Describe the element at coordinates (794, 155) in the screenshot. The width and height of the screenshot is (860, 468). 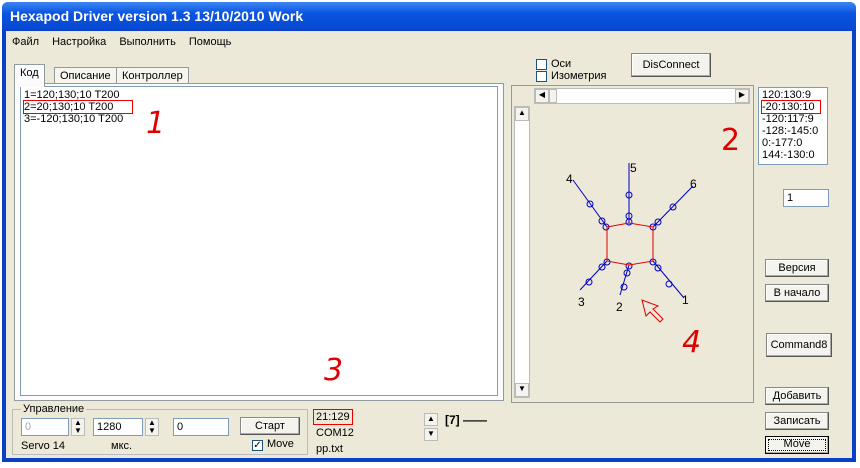
I see `list-item: 144:-130:0` at that location.